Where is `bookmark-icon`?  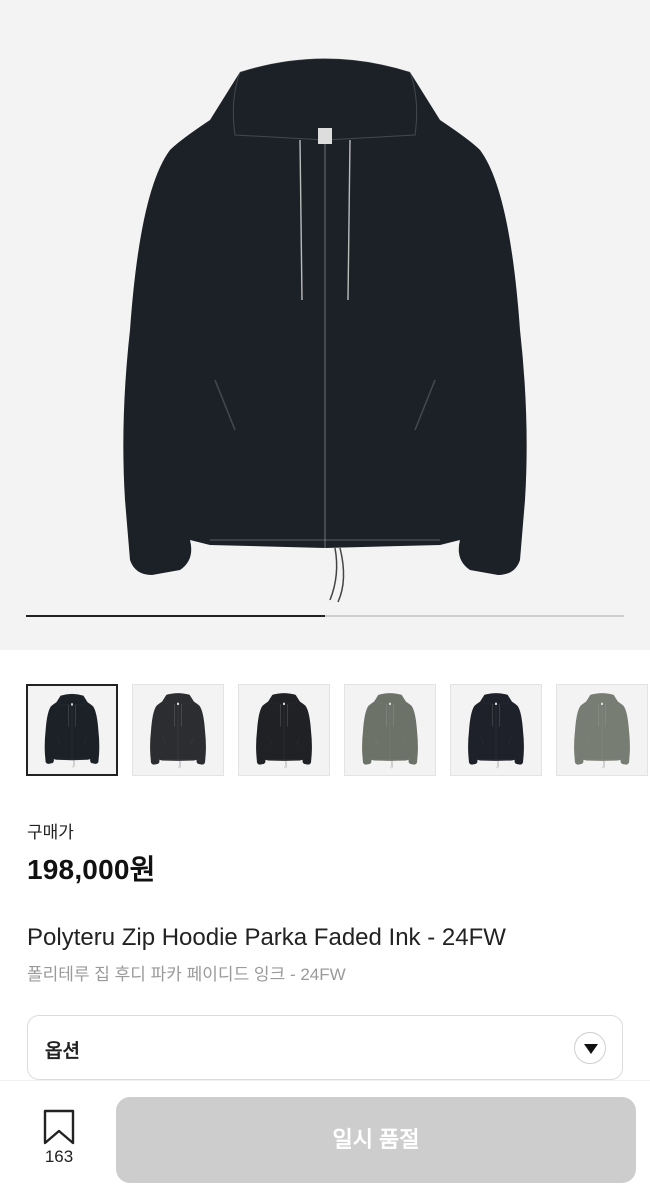
bookmark-icon is located at coordinates (59, 1127).